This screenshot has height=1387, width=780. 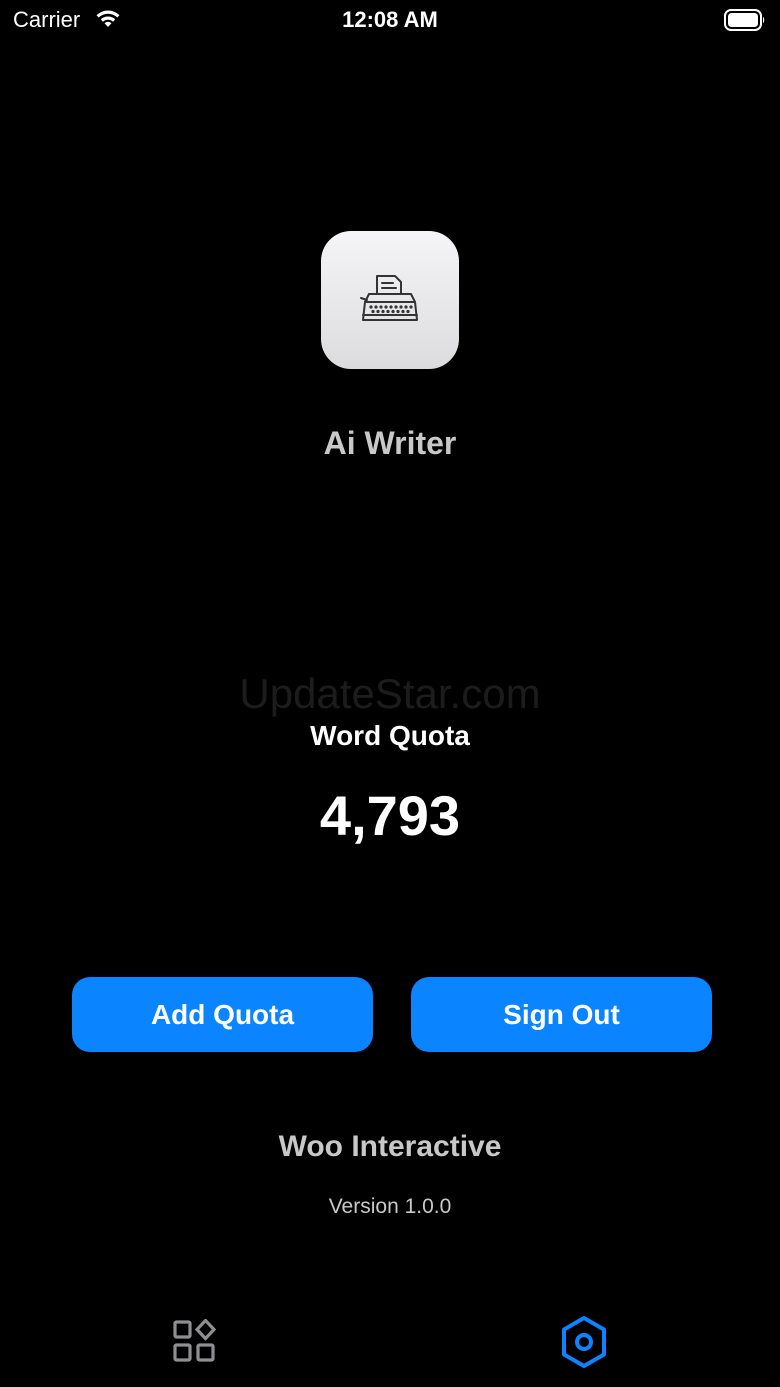 What do you see at coordinates (561, 1014) in the screenshot?
I see `sign-out-button: Sign Out` at bounding box center [561, 1014].